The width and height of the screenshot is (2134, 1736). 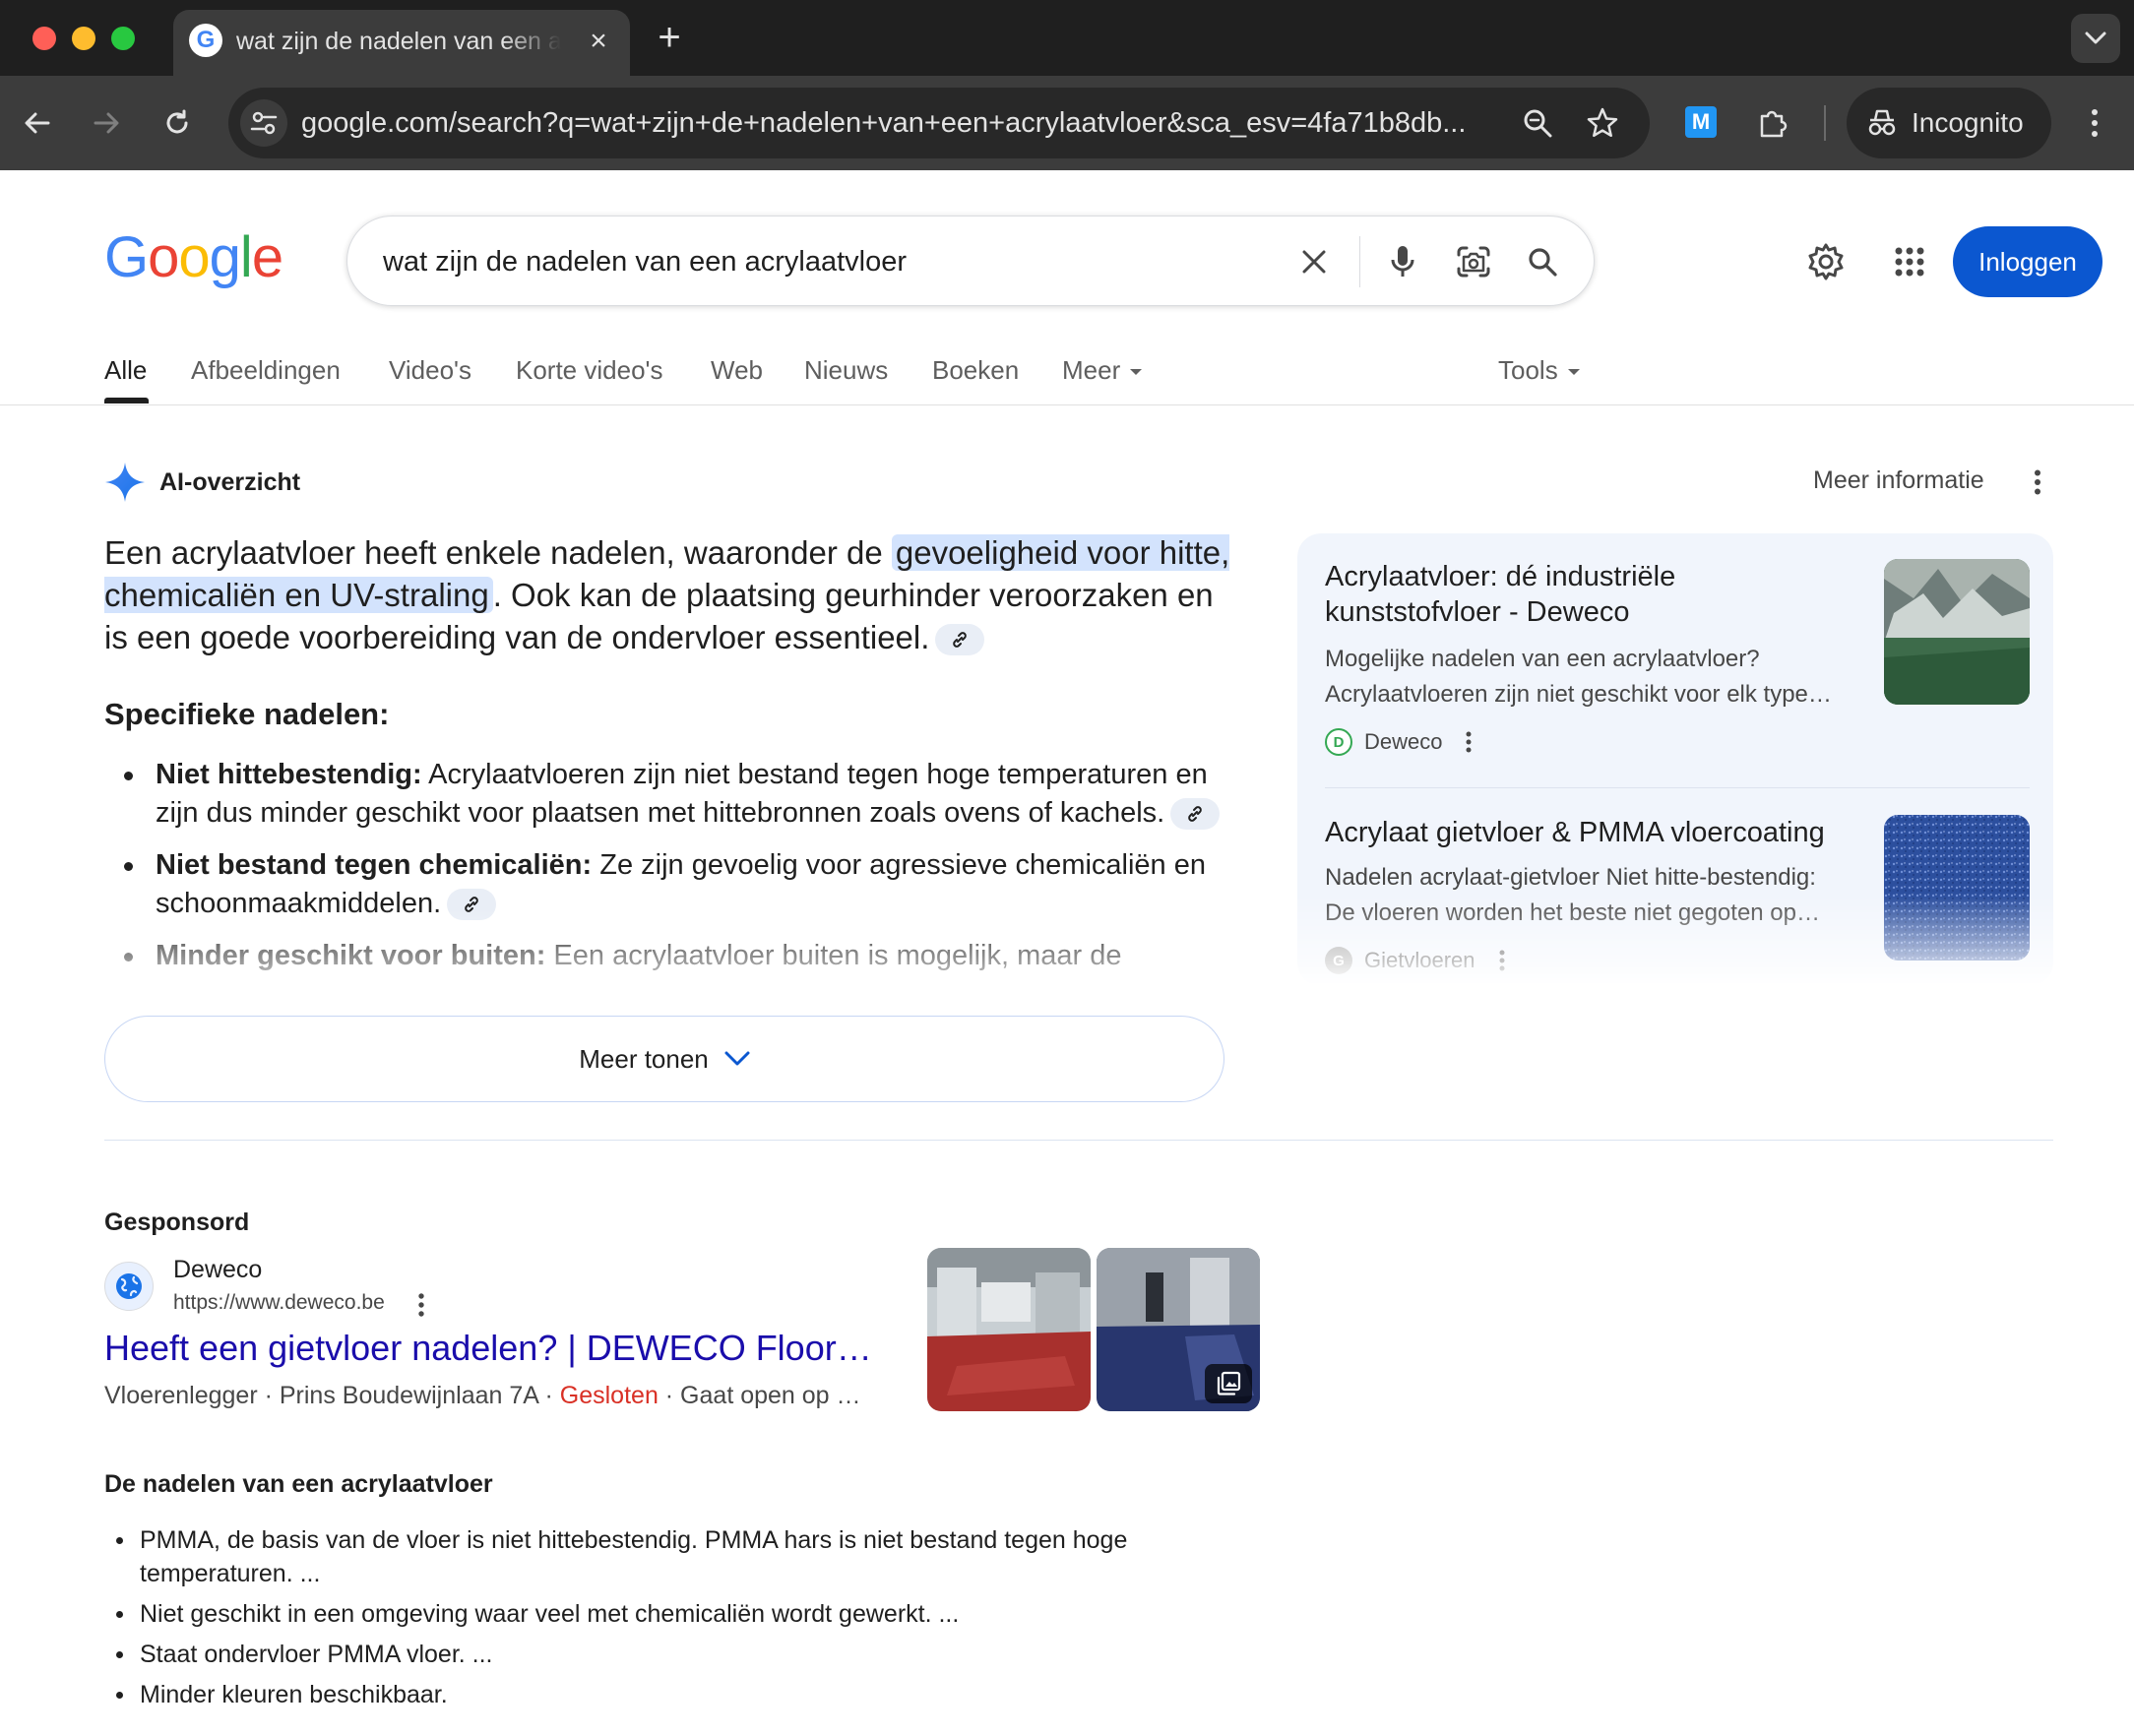 What do you see at coordinates (247, 714) in the screenshot?
I see `ai-overview-subheading: Specifieke nadelen:` at bounding box center [247, 714].